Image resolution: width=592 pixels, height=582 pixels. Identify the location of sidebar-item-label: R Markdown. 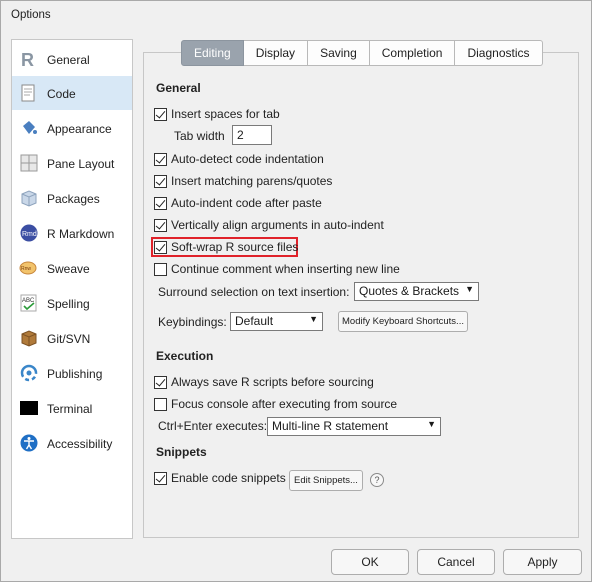
(81, 234).